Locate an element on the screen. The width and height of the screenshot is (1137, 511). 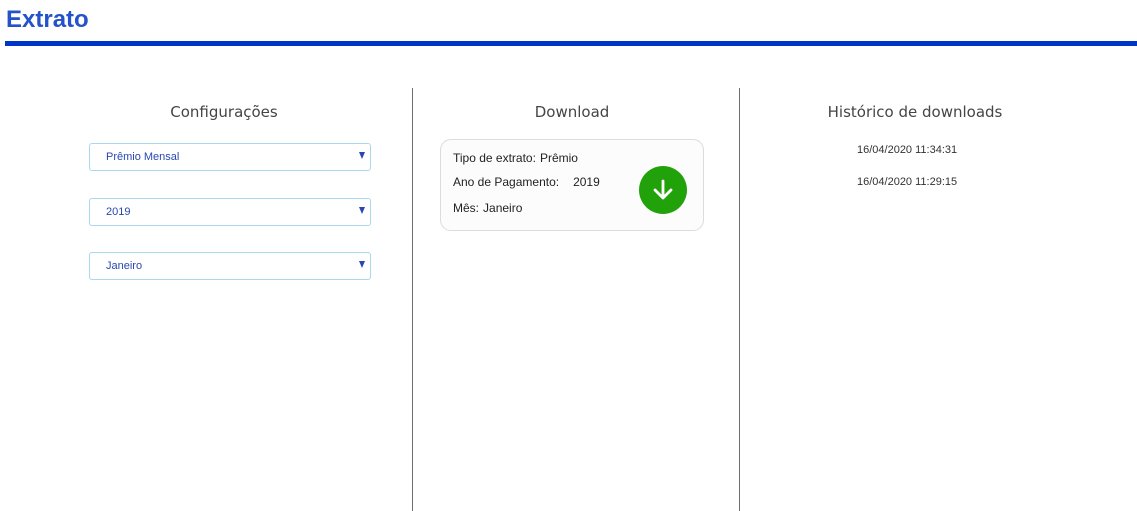
mes-select: Janeiro is located at coordinates (230, 266).